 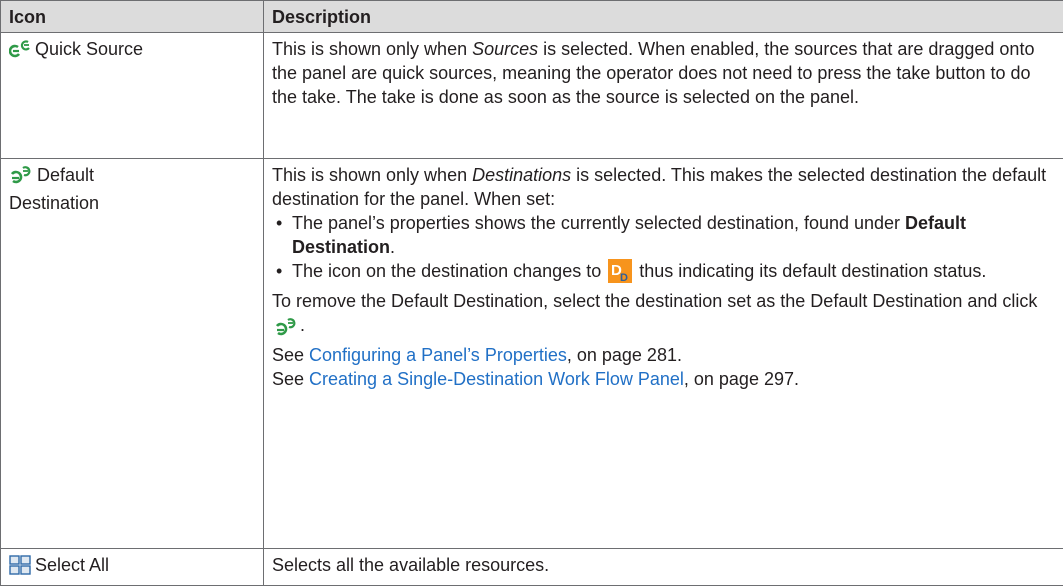 I want to click on dd-badge-icon: DD, so click(x=620, y=274).